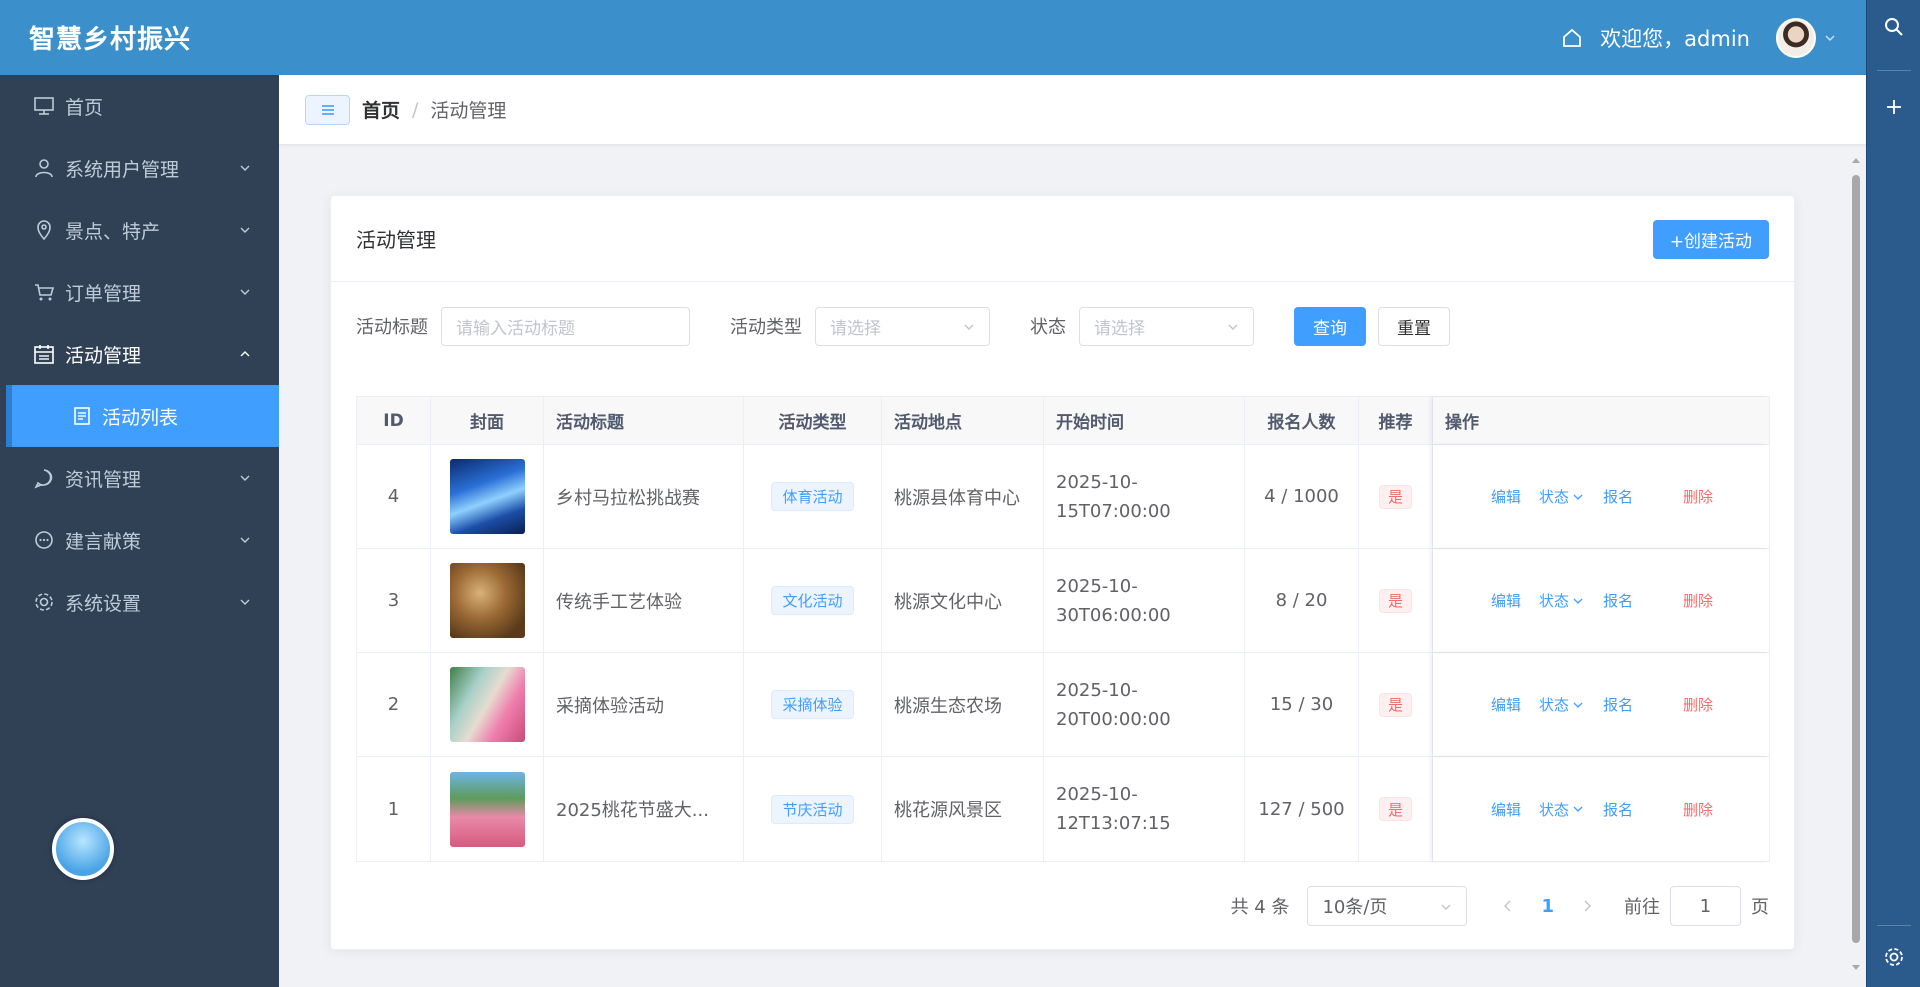 The width and height of the screenshot is (1920, 987). I want to click on sidebar-item-news: 资讯管理, so click(139, 478).